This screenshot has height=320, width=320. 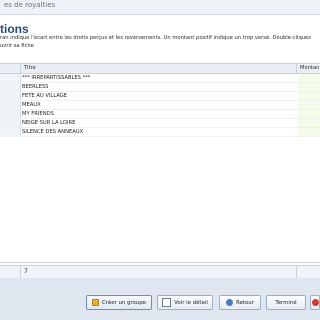 What do you see at coordinates (160, 69) in the screenshot?
I see `grid-header: Titre Montan` at bounding box center [160, 69].